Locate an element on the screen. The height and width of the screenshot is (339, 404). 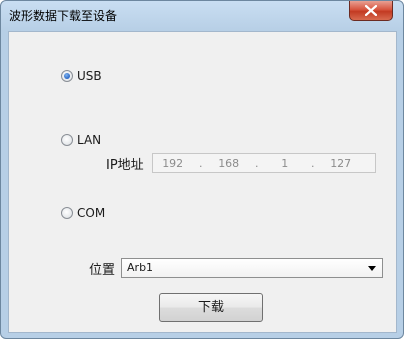
close-button is located at coordinates (371, 11).